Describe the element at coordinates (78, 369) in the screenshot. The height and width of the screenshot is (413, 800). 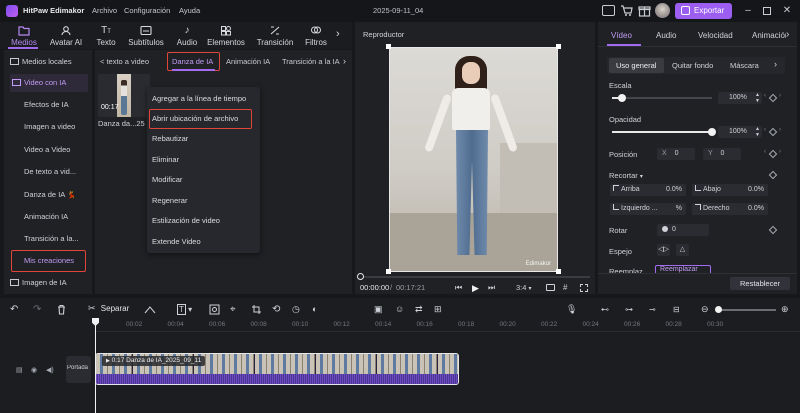
I see `cover-button: Portada` at that location.